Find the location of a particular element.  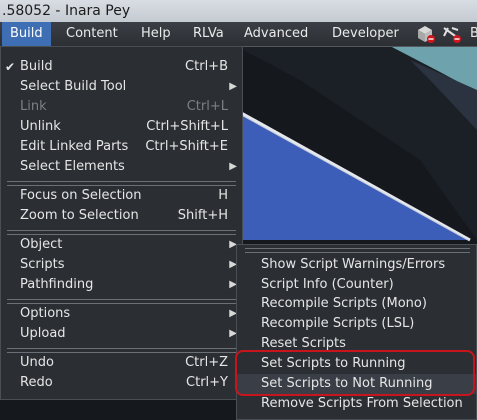

menu-item-select-build-tool: Select Build Tool ▶ is located at coordinates (121, 87).